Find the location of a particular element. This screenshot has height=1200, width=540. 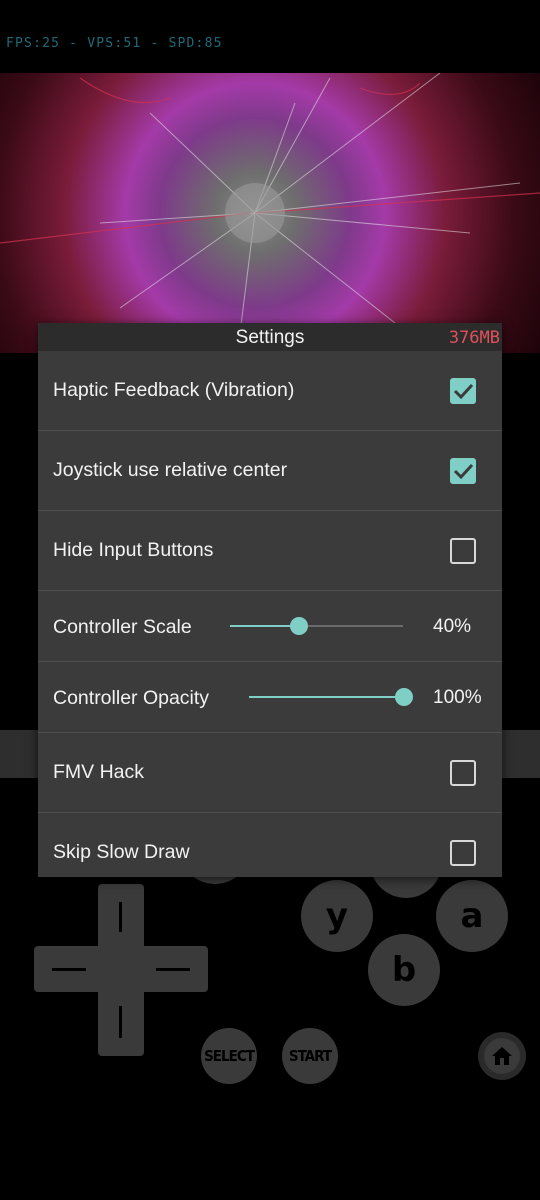

b-button-label: b is located at coordinates (404, 970).